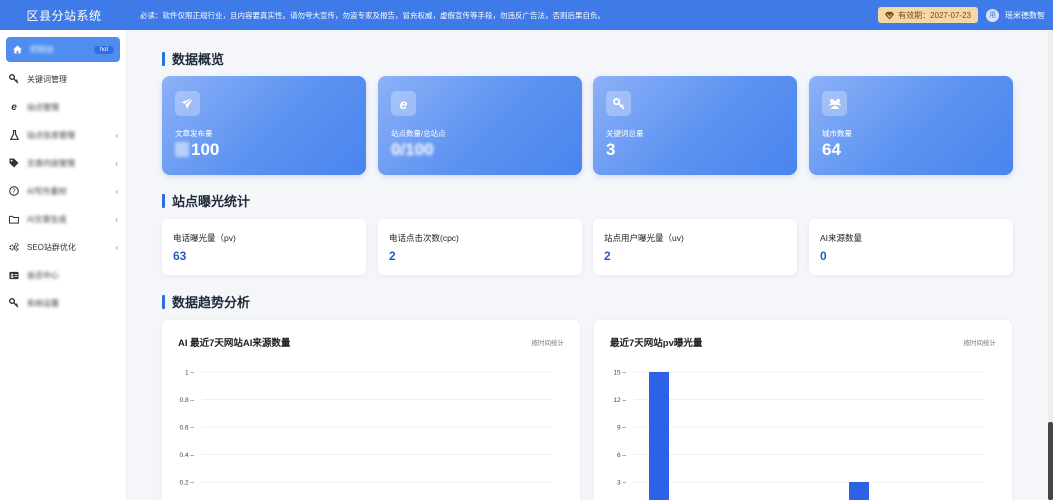 The width and height of the screenshot is (1053, 500). I want to click on y-tick-label: 0.8 –, so click(187, 400).